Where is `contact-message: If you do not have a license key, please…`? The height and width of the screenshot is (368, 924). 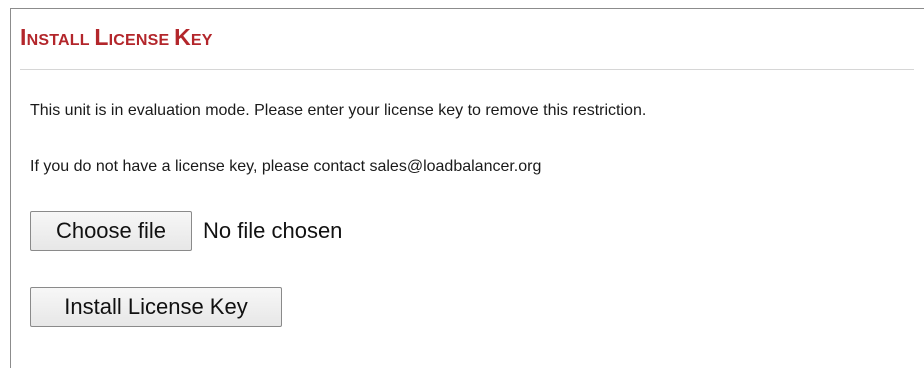 contact-message: If you do not have a license key, please… is located at coordinates (285, 167).